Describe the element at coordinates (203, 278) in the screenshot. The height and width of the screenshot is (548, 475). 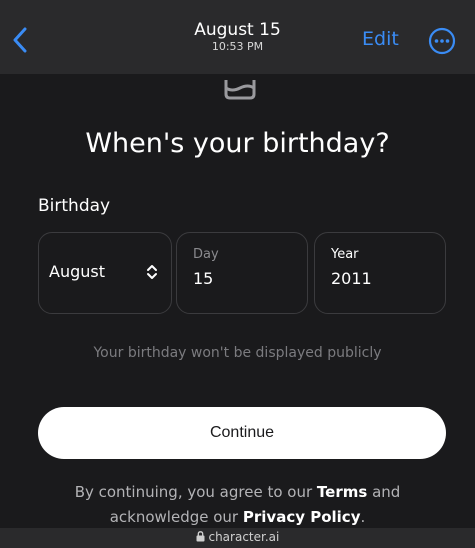
I see `day-value: 15` at that location.